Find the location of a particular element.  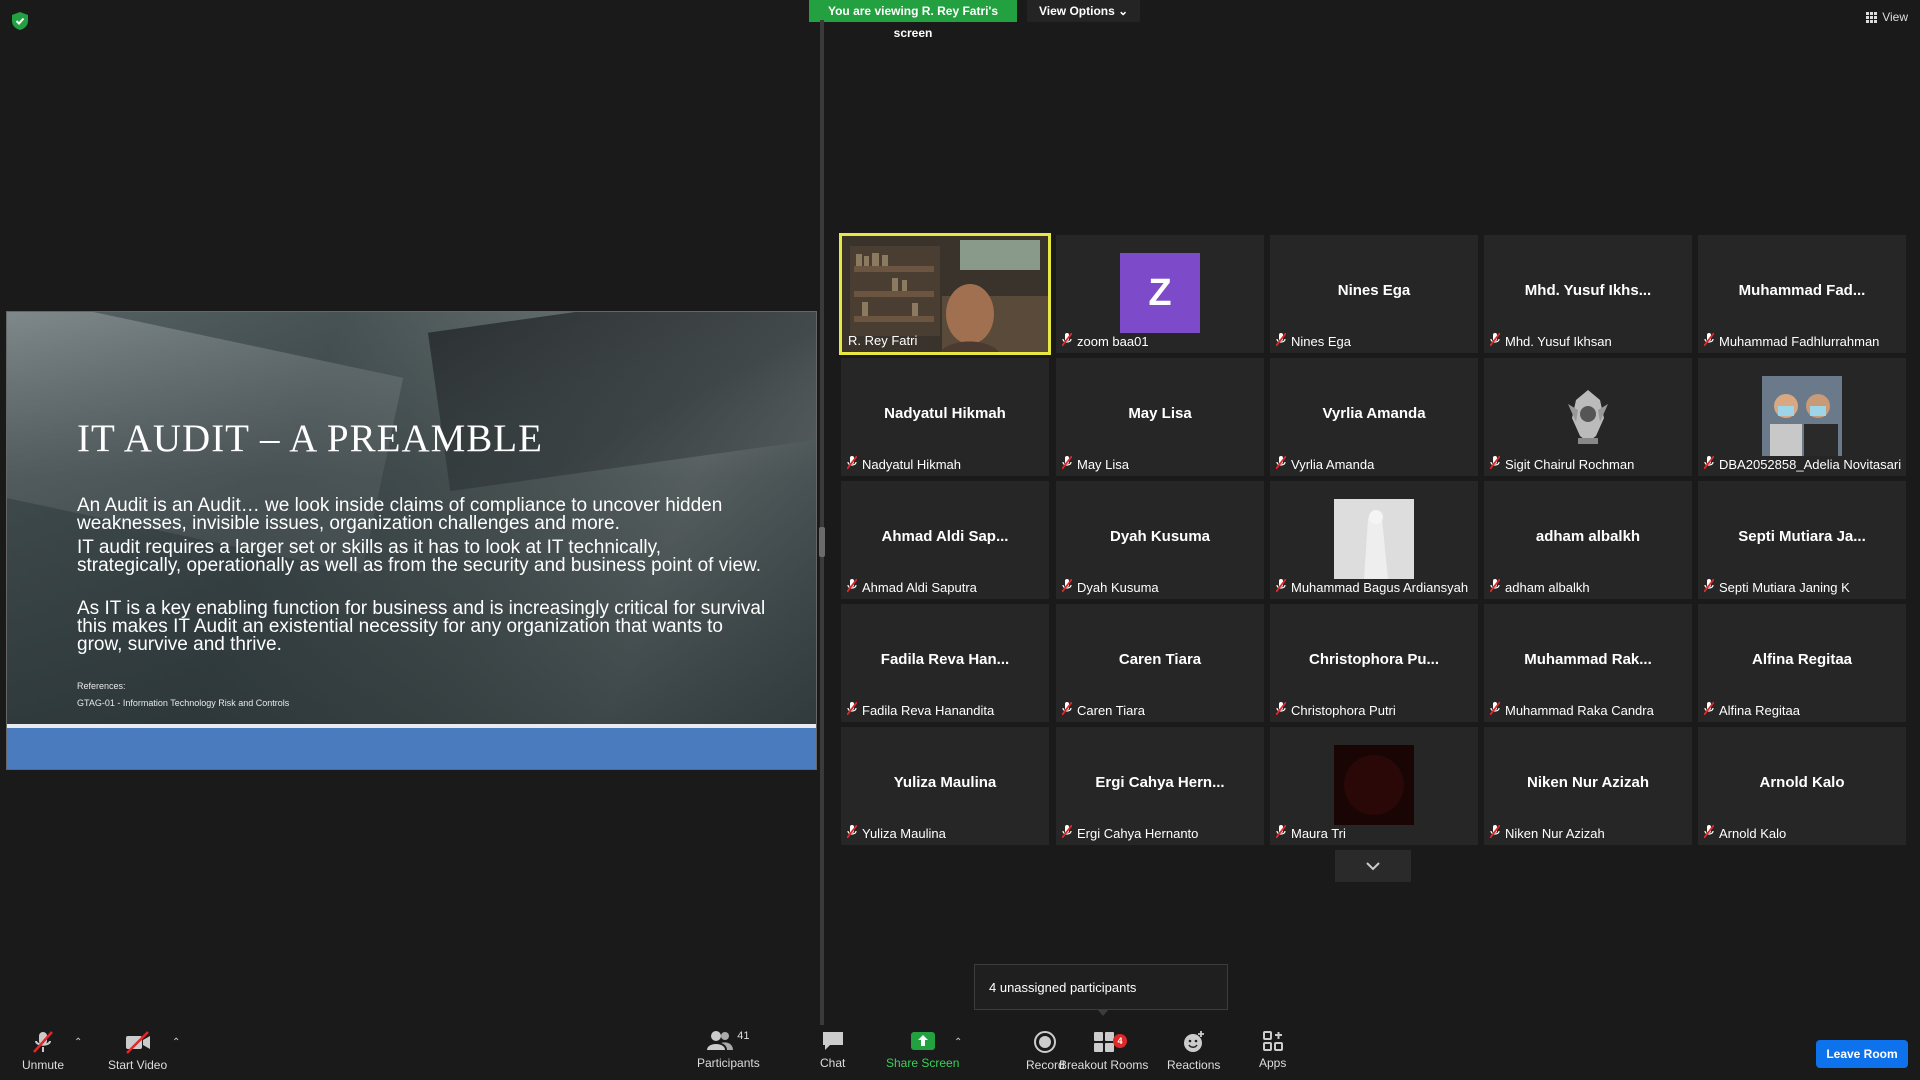

slide-references-label: References: is located at coordinates (101, 686).